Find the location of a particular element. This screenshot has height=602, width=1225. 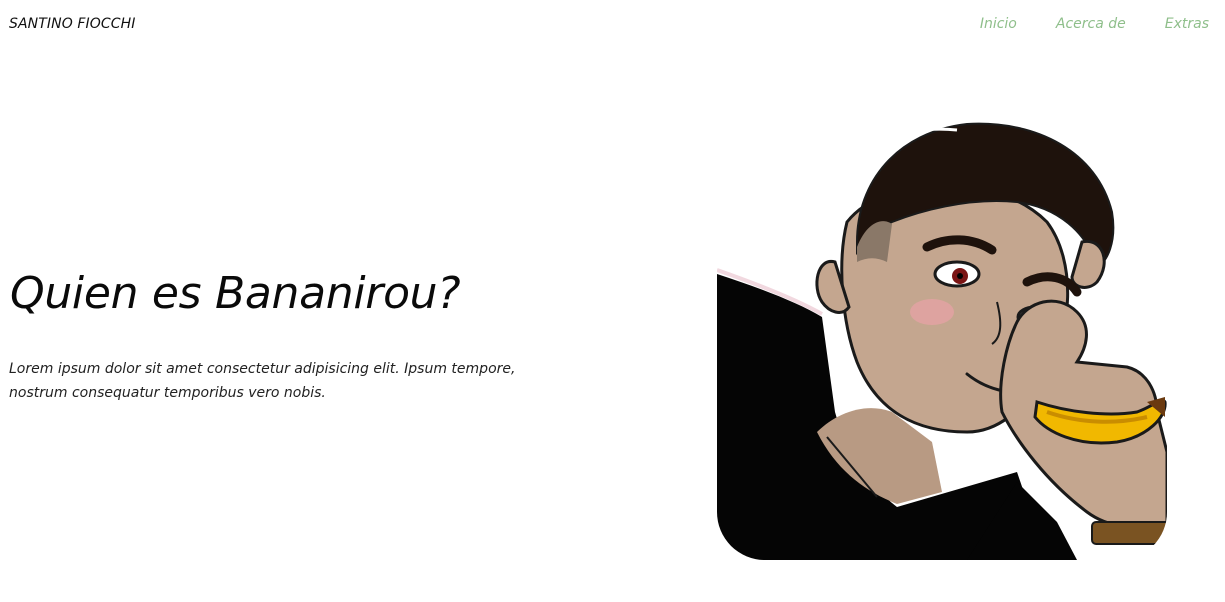

main-nav: Inicio Acerca de Extras is located at coordinates (1094, 24).